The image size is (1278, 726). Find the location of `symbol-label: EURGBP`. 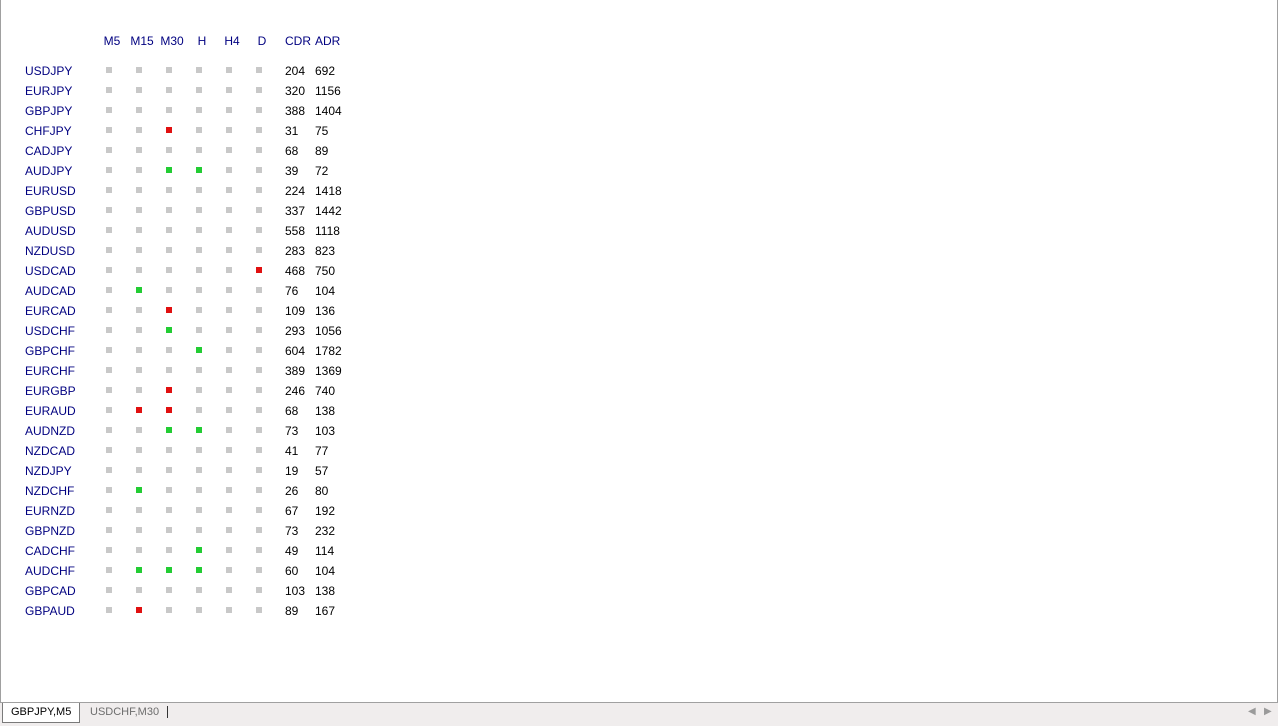

symbol-label: EURGBP is located at coordinates (50, 391).